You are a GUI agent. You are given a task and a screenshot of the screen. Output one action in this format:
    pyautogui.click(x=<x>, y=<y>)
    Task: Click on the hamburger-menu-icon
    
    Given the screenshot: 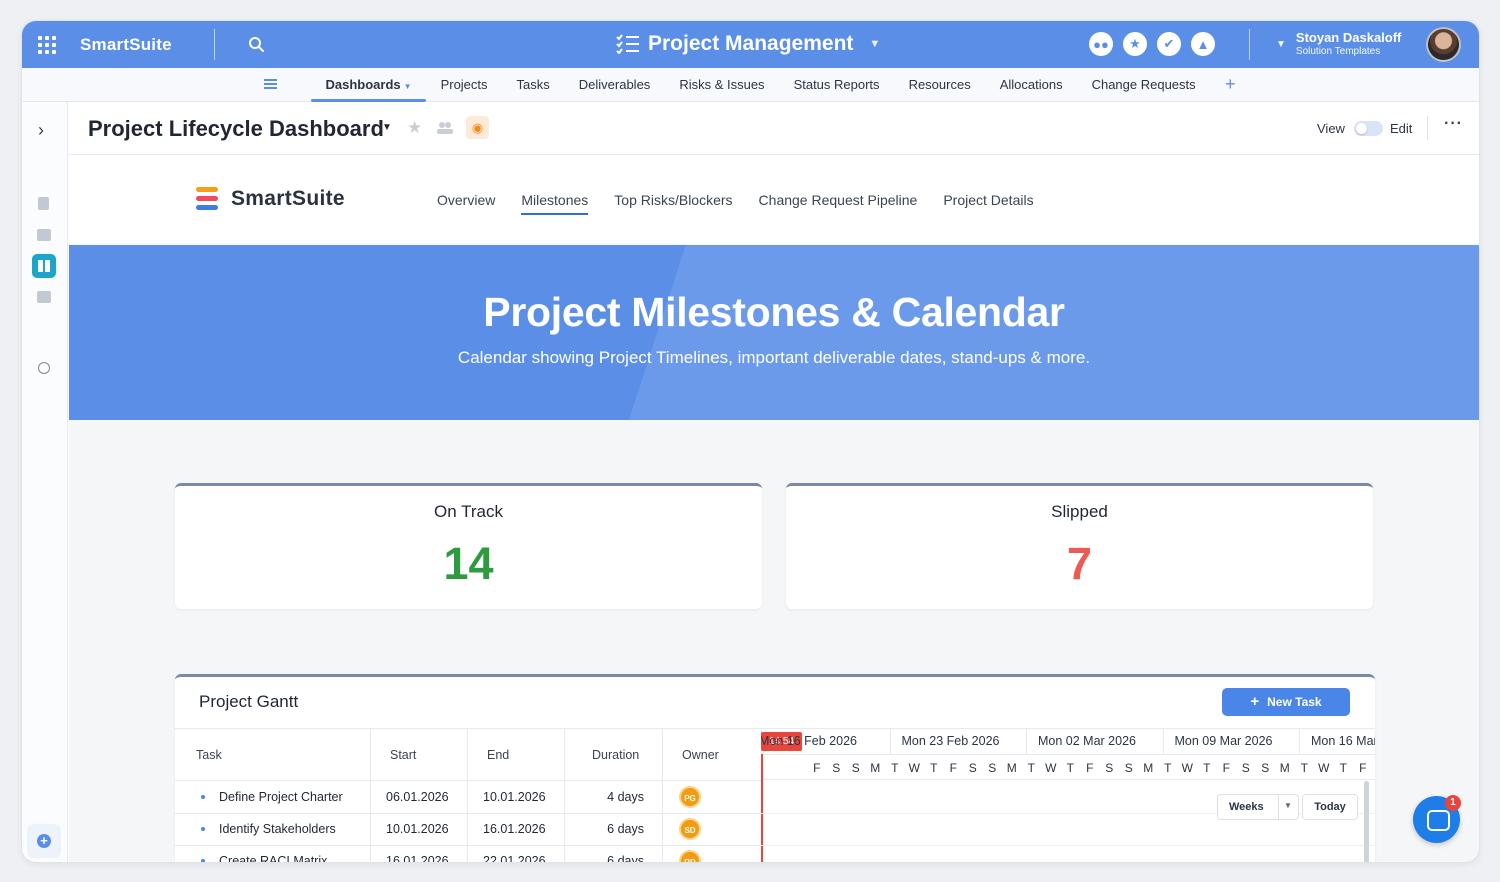 What is the action you would take?
    pyautogui.click(x=270, y=84)
    